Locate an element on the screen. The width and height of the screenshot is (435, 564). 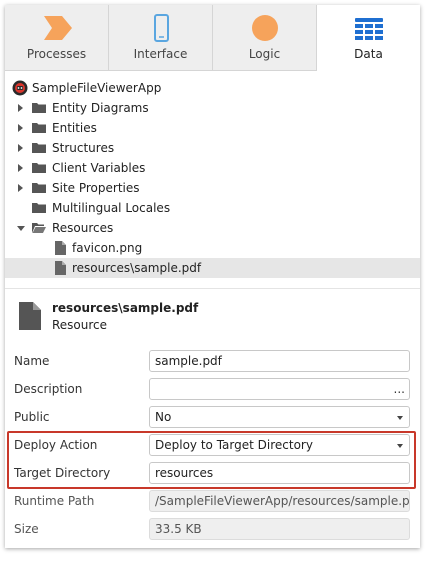
tab-label: Processes is located at coordinates (56, 54).